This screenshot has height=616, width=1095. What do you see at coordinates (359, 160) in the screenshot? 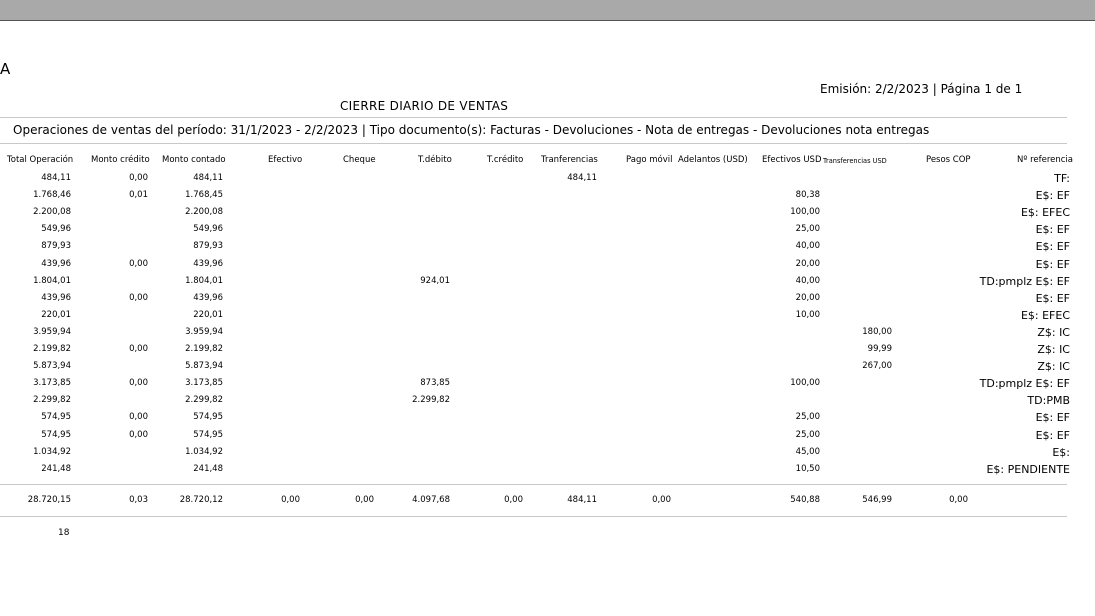
I see `column-header: Cheque` at bounding box center [359, 160].